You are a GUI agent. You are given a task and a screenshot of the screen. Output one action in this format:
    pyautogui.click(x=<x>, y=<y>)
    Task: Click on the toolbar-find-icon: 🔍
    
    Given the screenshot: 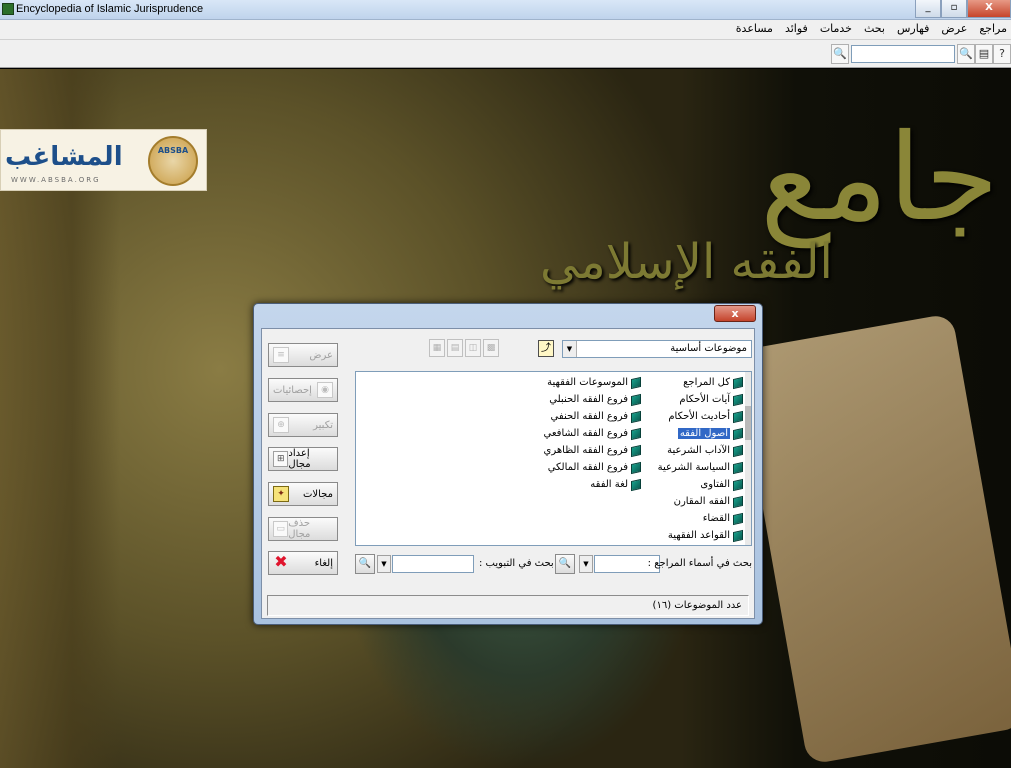 What is the action you would take?
    pyautogui.click(x=966, y=54)
    